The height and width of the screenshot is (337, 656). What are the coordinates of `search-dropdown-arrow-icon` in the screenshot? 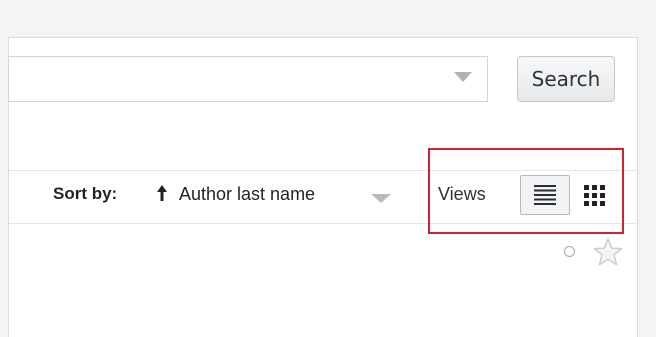 It's located at (463, 77).